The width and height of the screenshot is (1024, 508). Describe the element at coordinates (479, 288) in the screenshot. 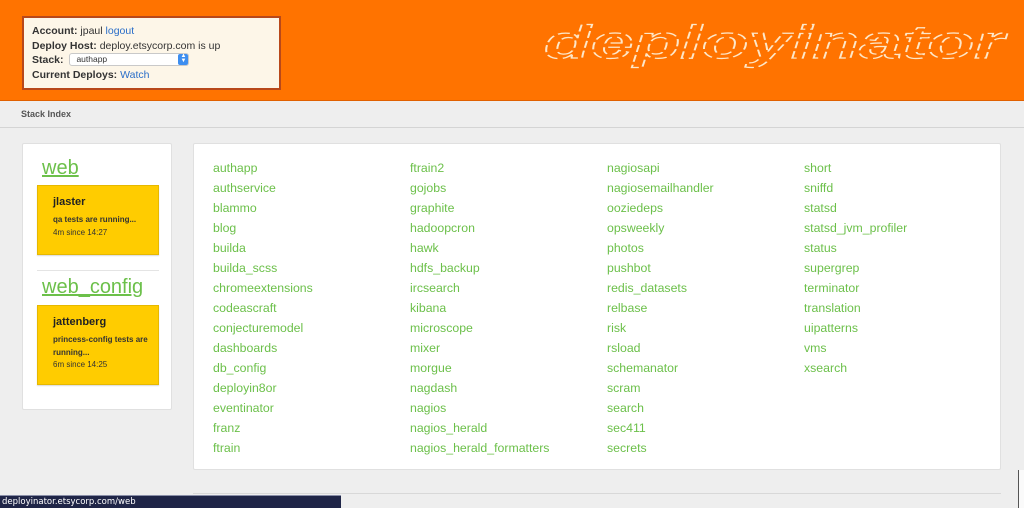

I see `stack-link: ircsearch` at that location.